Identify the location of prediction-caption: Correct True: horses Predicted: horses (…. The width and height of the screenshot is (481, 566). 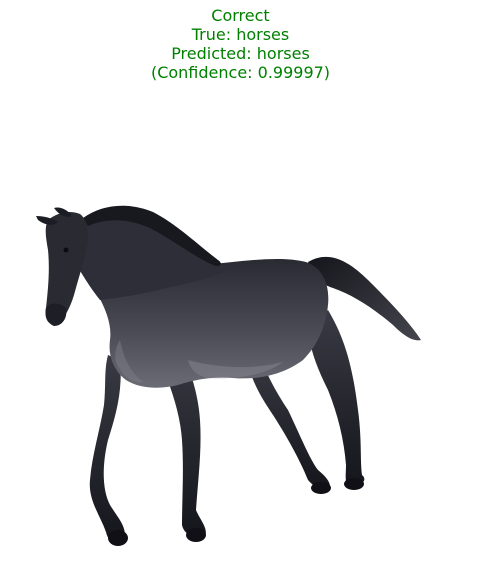
(240, 44).